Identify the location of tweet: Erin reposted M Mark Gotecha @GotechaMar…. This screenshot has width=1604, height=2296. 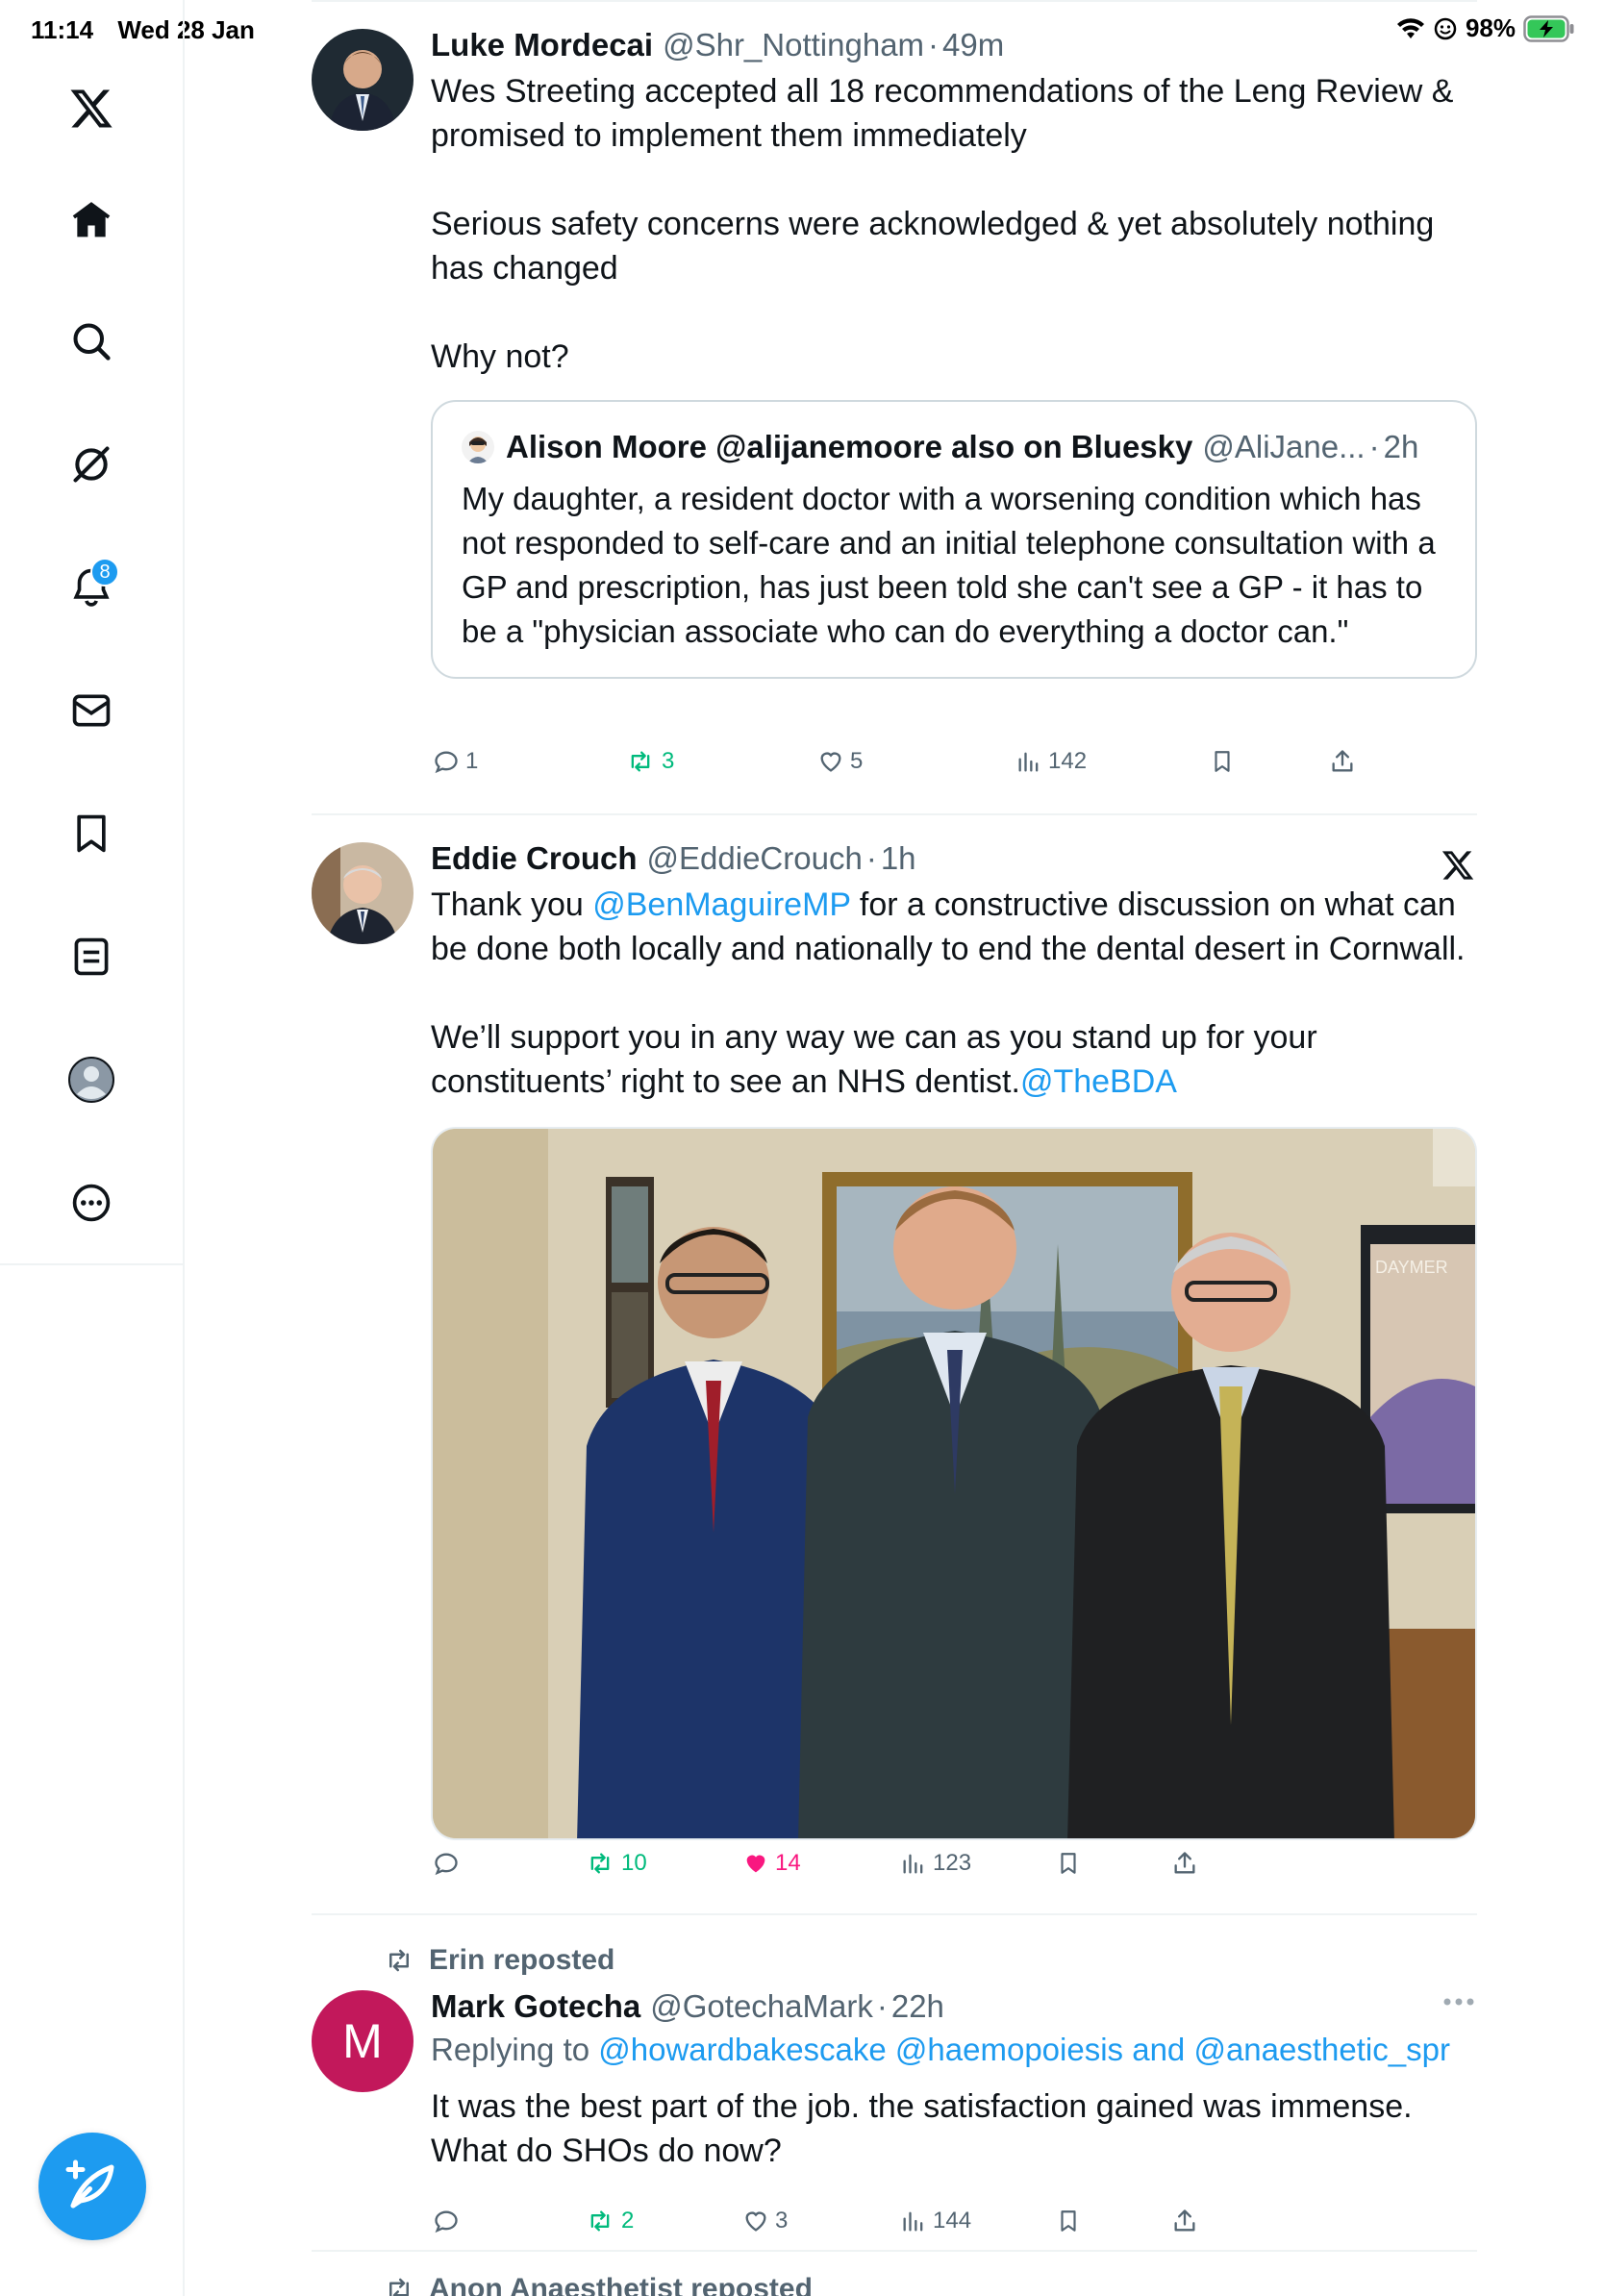
(894, 2090).